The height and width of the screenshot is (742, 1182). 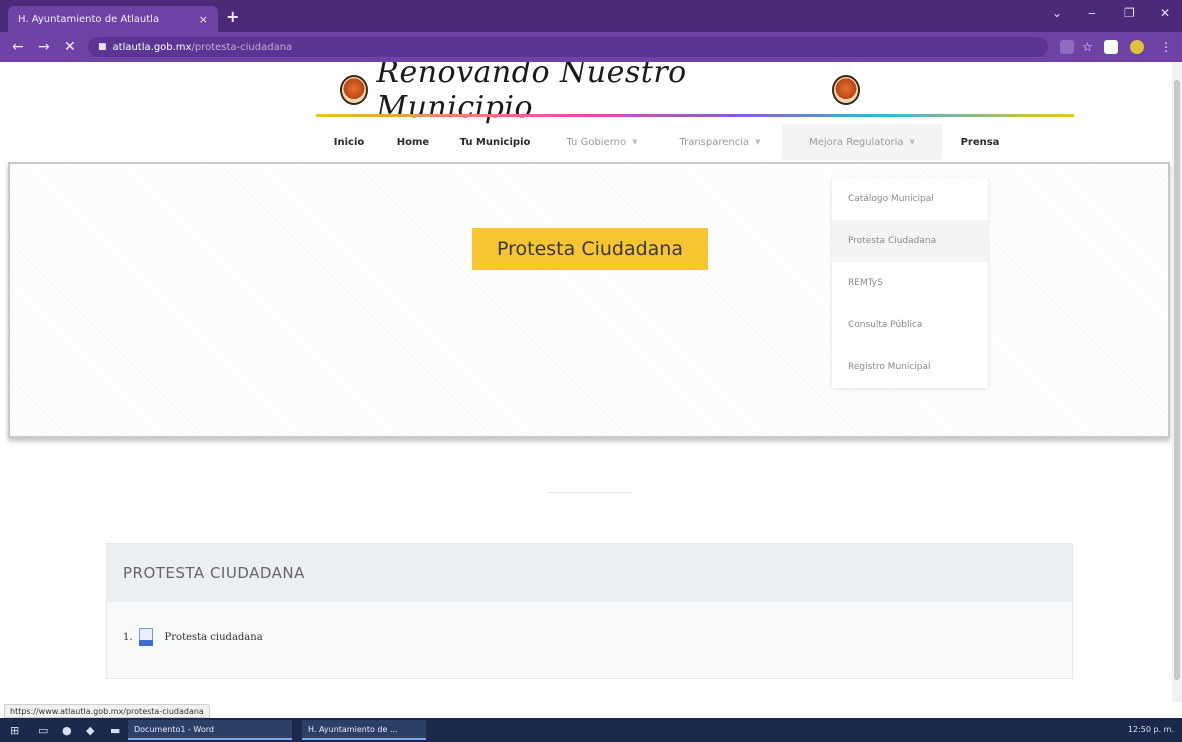 I want to click on nav-item-mejora-regulatoria: Mejora Regulatoria ▼, so click(x=862, y=142).